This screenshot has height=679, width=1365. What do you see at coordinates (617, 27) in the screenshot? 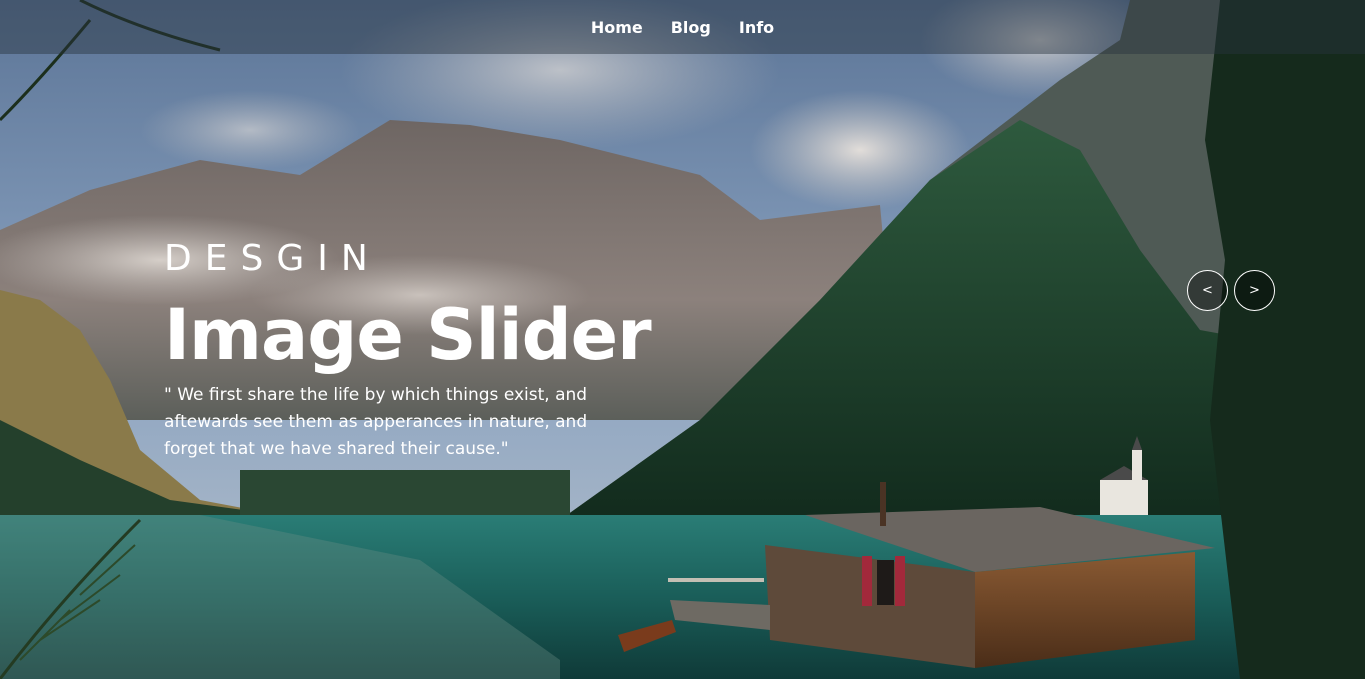
I see `nav-link-home: Home` at bounding box center [617, 27].